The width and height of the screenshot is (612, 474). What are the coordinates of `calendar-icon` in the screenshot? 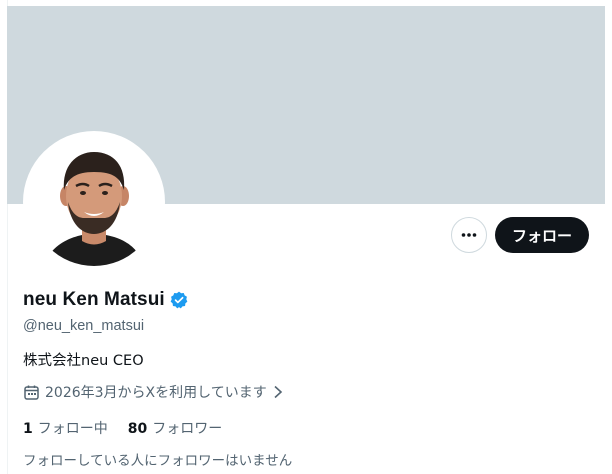 It's located at (31, 392).